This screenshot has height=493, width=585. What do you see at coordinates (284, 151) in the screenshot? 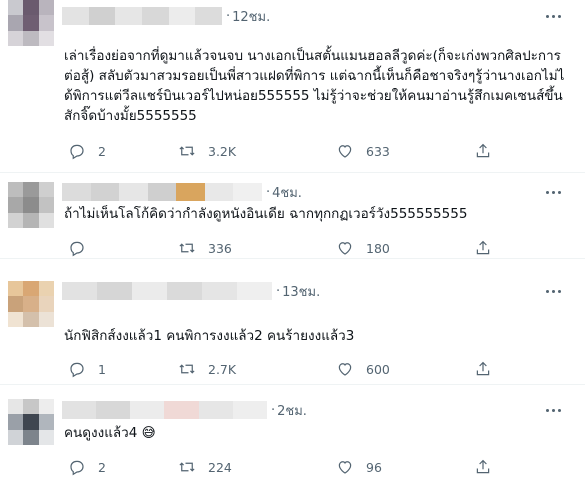
I see `tweet-actions: 2 3.2K 633` at bounding box center [284, 151].